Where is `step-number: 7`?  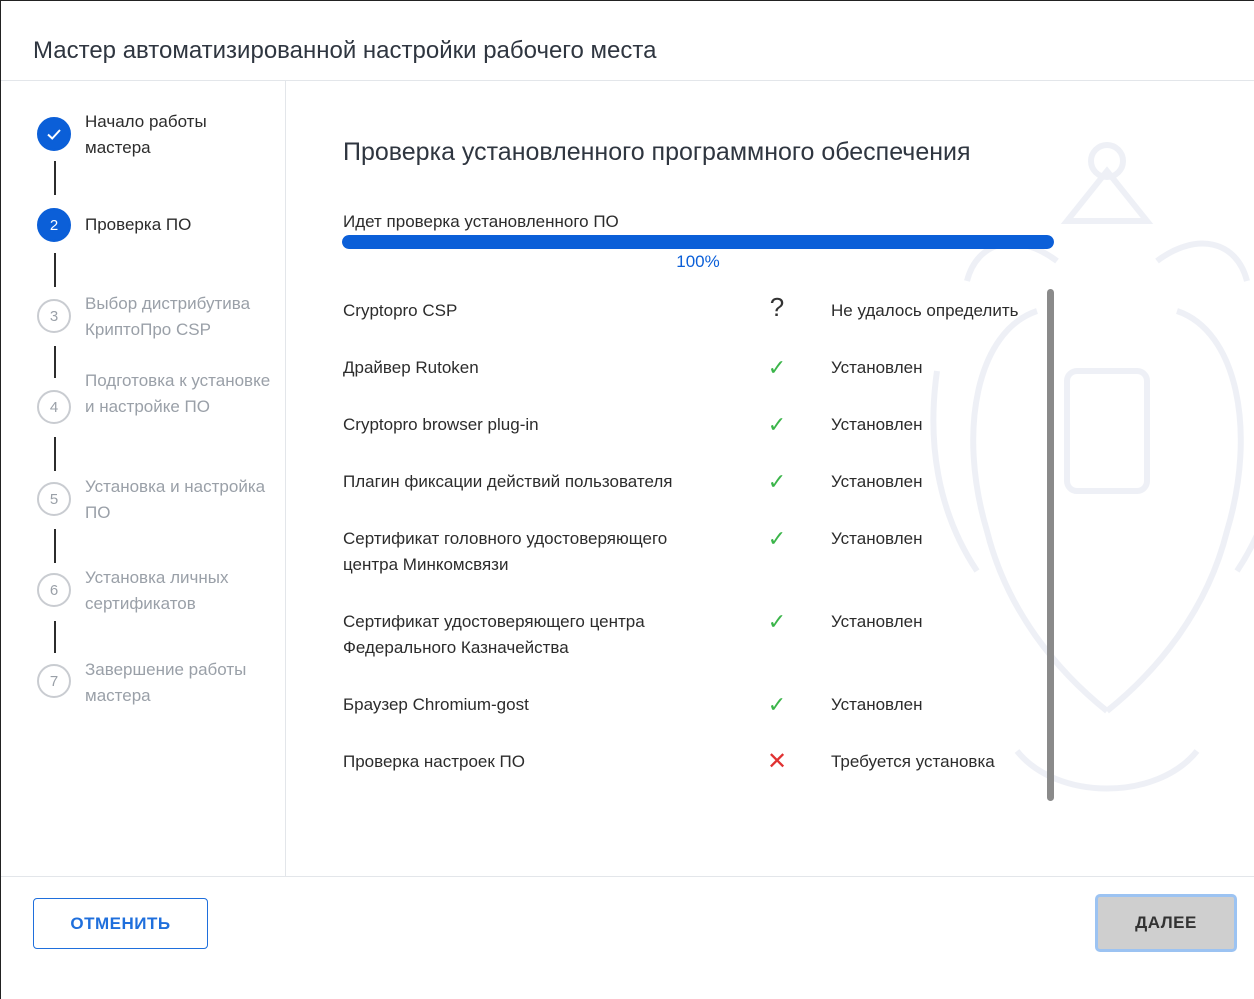
step-number: 7 is located at coordinates (54, 681).